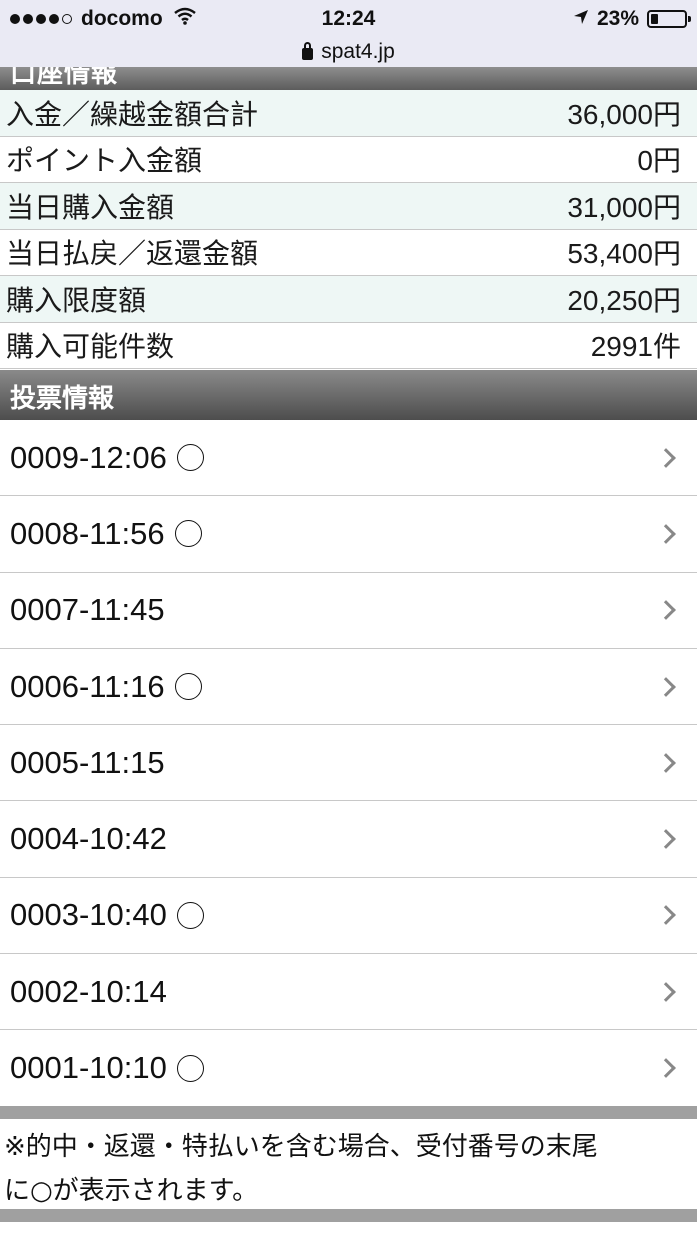 This screenshot has width=697, height=1240. Describe the element at coordinates (655, 19) in the screenshot. I see `battery-level` at that location.